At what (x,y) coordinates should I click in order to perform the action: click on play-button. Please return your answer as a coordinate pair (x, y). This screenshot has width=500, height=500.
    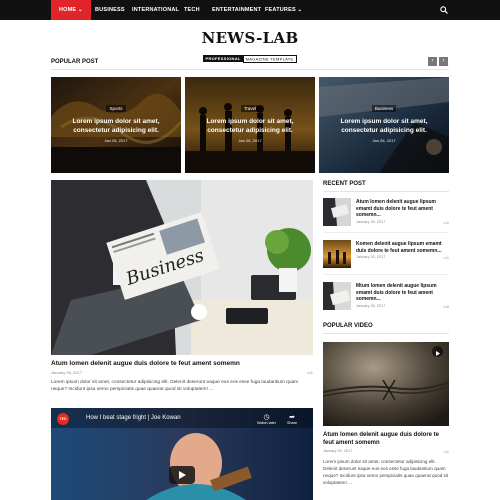
    Looking at the image, I should click on (182, 475).